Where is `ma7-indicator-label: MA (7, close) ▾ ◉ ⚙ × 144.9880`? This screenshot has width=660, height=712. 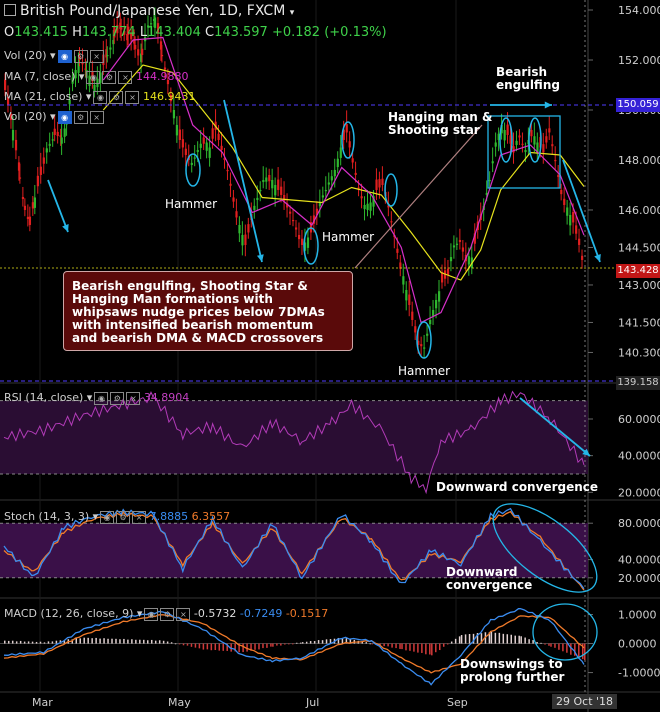 ma7-indicator-label: MA (7, close) ▾ ◉ ⚙ × 144.9880 is located at coordinates (96, 77).